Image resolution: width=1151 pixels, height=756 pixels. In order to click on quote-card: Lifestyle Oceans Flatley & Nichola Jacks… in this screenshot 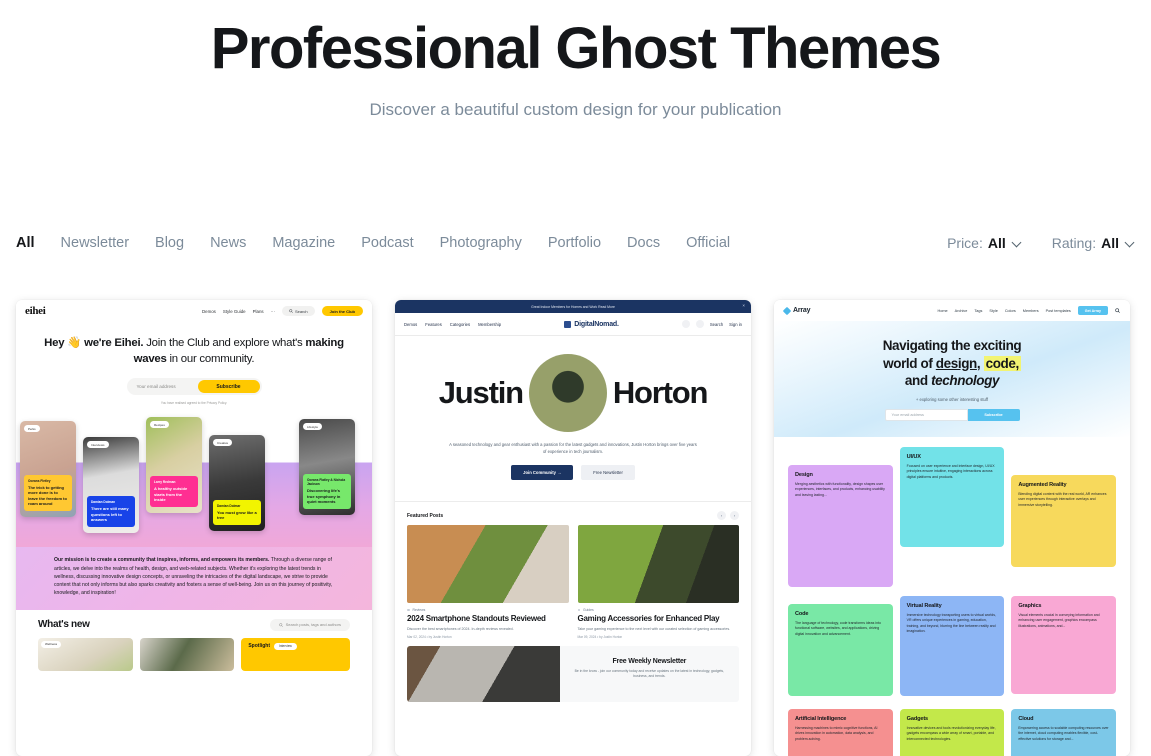, I will do `click(327, 467)`.